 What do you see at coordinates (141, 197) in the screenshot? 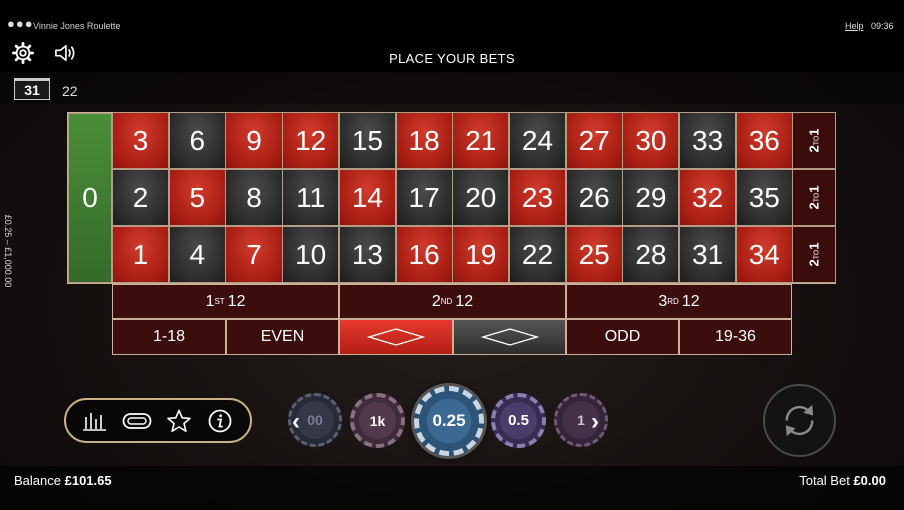
I see `number-cell-2: 2` at bounding box center [141, 197].